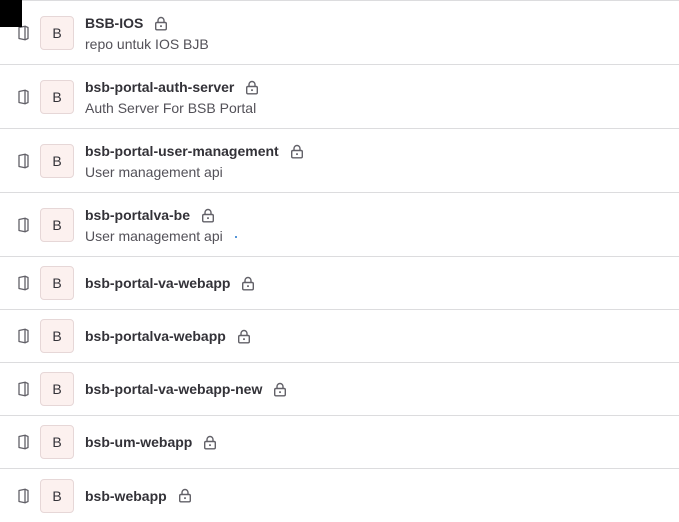  Describe the element at coordinates (182, 151) in the screenshot. I see `project-name-link: bsb-portal-user-management` at that location.